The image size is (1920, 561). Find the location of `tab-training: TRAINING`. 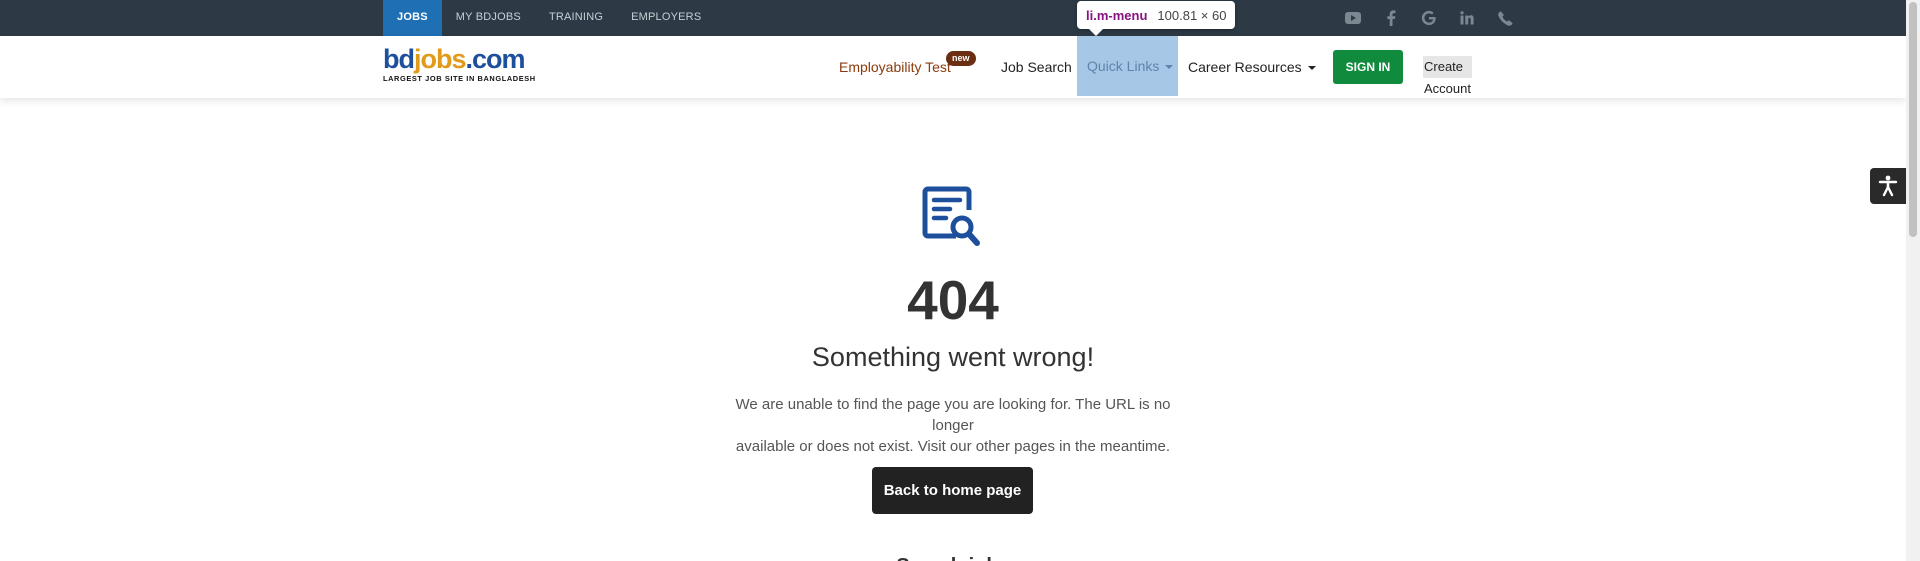

tab-training: TRAINING is located at coordinates (576, 18).